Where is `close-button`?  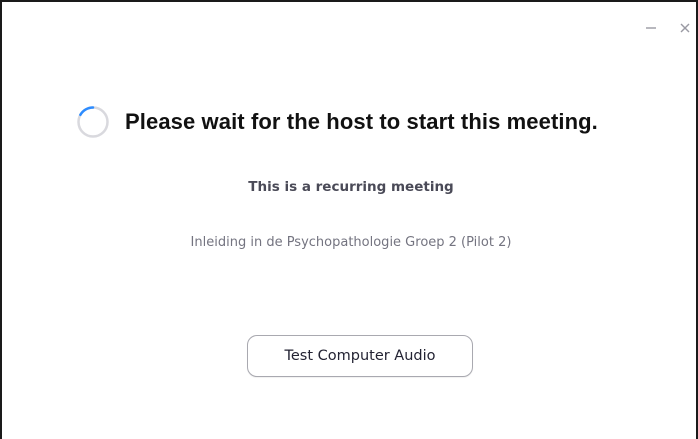 close-button is located at coordinates (685, 28).